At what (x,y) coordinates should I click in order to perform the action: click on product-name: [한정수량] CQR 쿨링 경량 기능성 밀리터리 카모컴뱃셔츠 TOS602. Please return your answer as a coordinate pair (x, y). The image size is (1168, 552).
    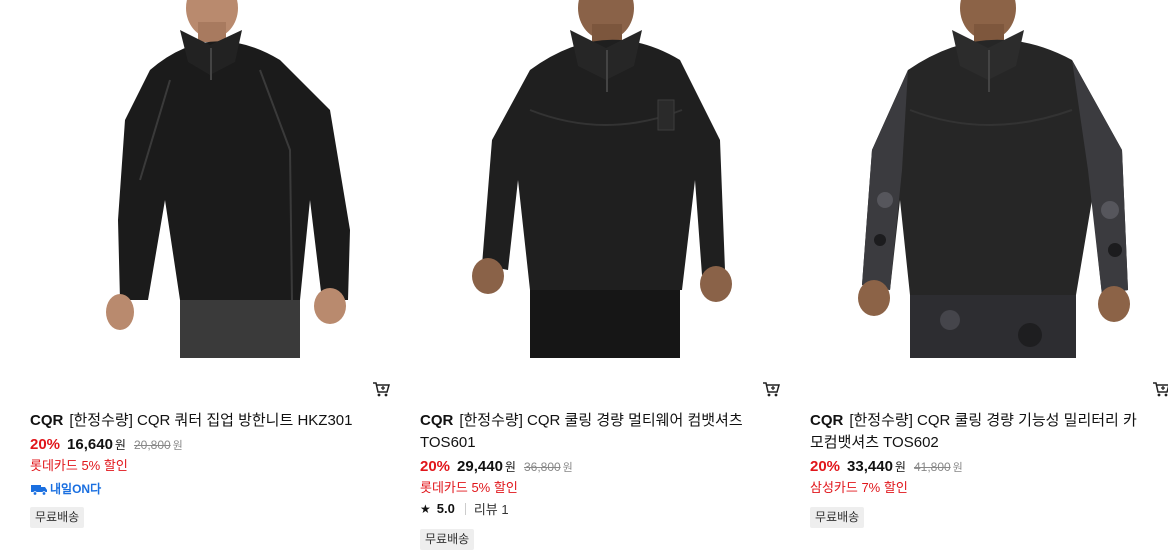
    Looking at the image, I should click on (973, 431).